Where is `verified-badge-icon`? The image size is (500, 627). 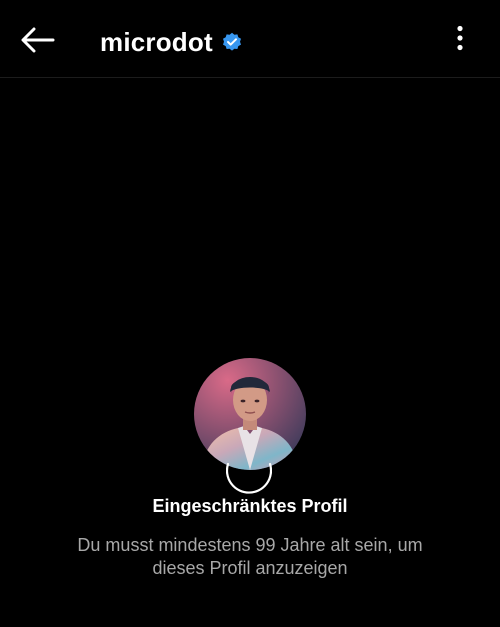
verified-badge-icon is located at coordinates (232, 42).